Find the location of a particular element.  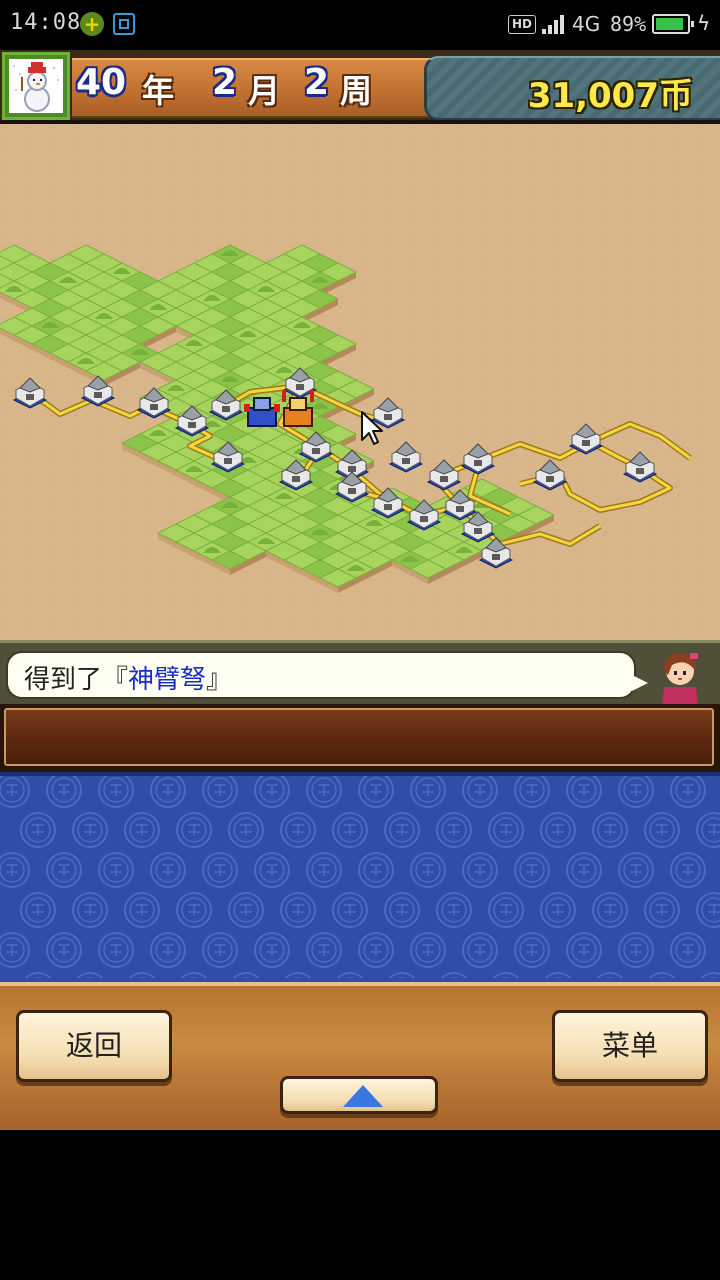

network-type: 4G is located at coordinates (586, 24).